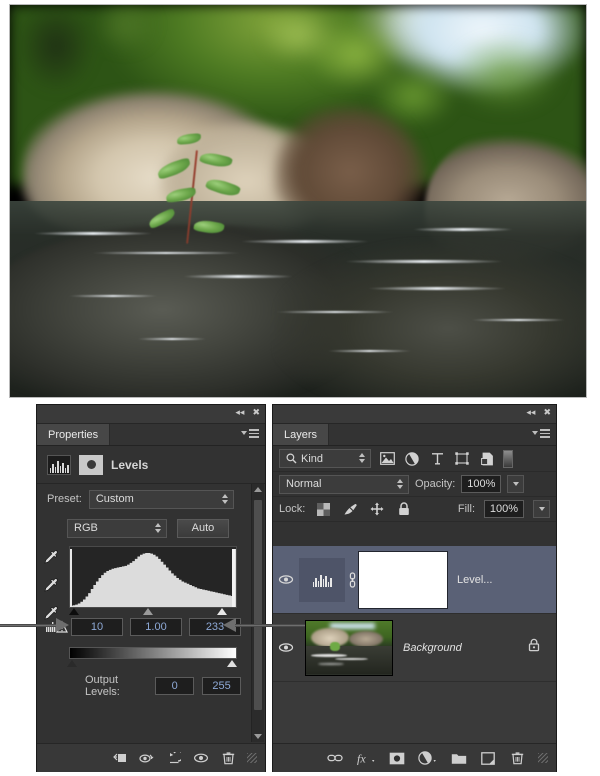 The image size is (600, 776). What do you see at coordinates (404, 509) in the screenshot?
I see `lock-all-icon` at bounding box center [404, 509].